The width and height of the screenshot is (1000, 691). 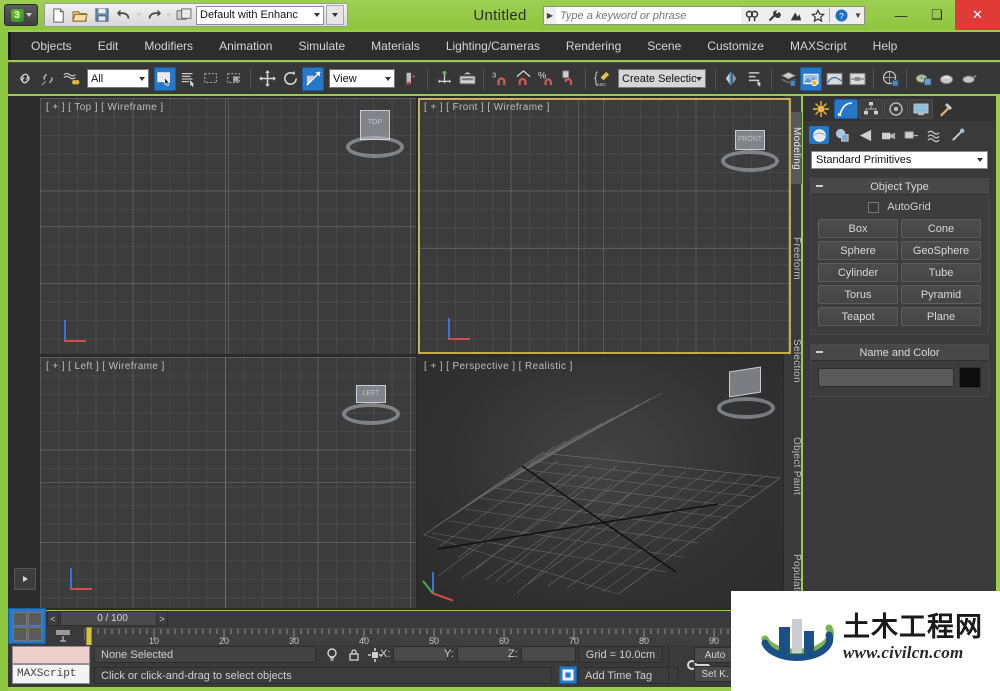 I want to click on display-tab, so click(x=921, y=109).